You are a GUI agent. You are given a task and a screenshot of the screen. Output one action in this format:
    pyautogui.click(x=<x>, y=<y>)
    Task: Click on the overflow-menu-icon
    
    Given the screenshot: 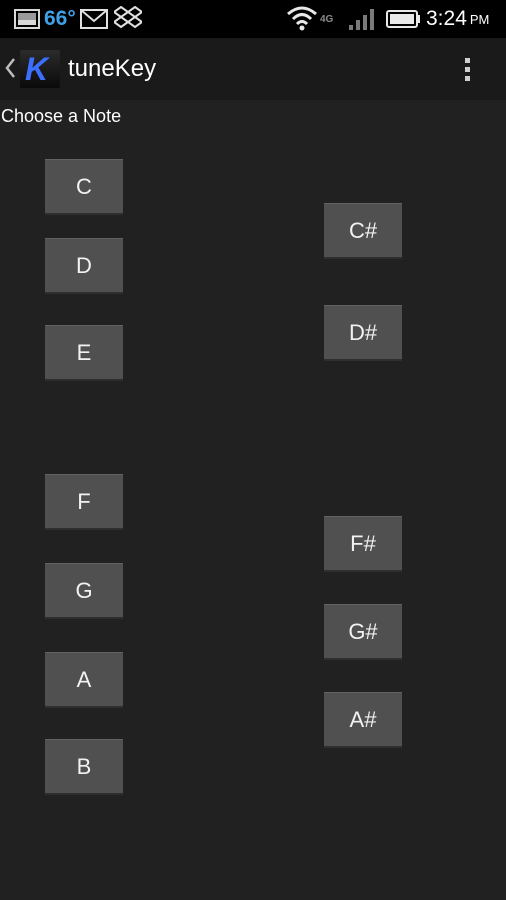 What is the action you would take?
    pyautogui.click(x=467, y=69)
    